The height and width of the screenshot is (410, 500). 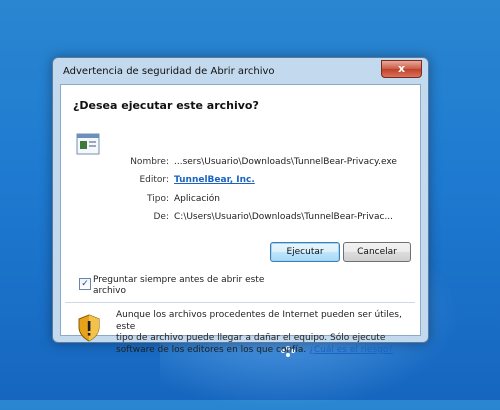 What do you see at coordinates (110, 291) in the screenshot?
I see `always-ask-label-line2: archivo` at bounding box center [110, 291].